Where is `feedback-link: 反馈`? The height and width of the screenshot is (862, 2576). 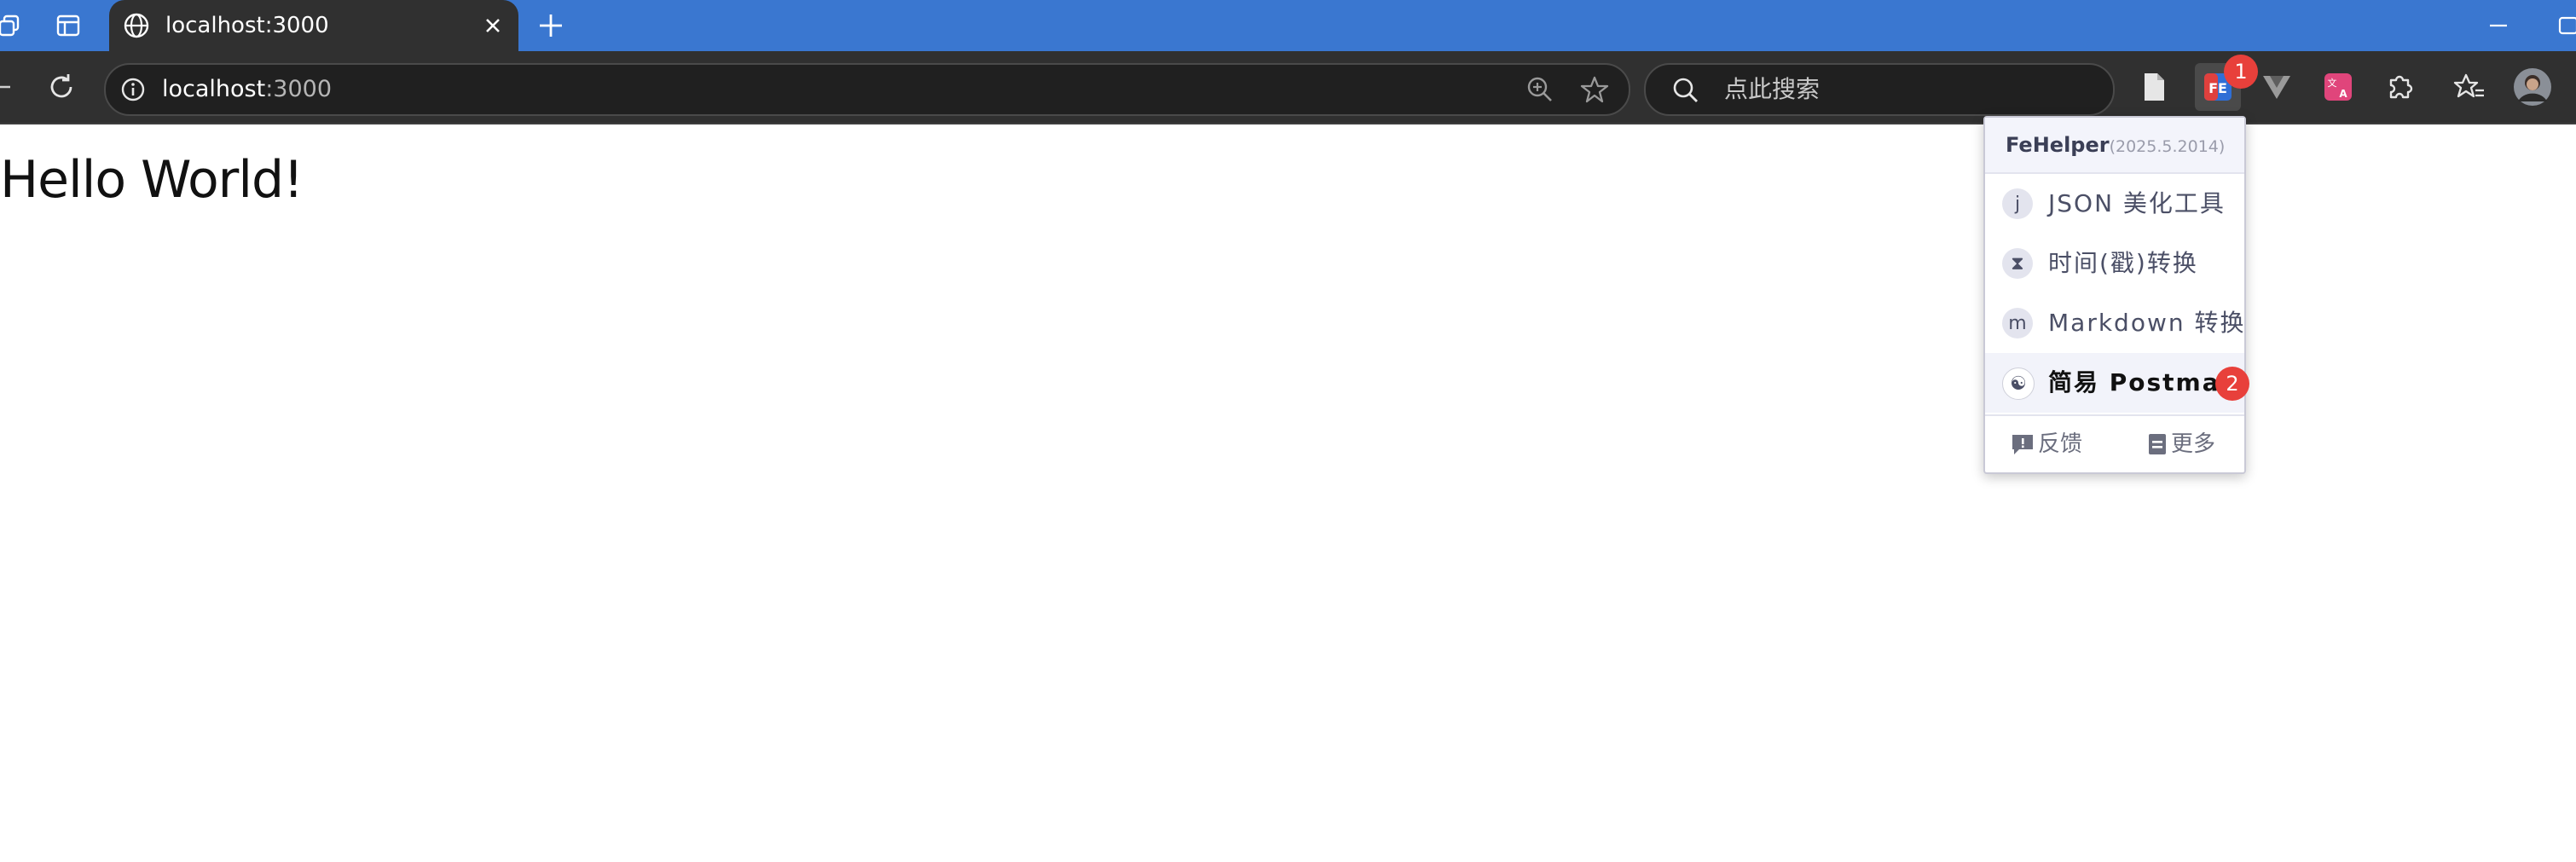
feedback-link: 反馈 is located at coordinates (2047, 444).